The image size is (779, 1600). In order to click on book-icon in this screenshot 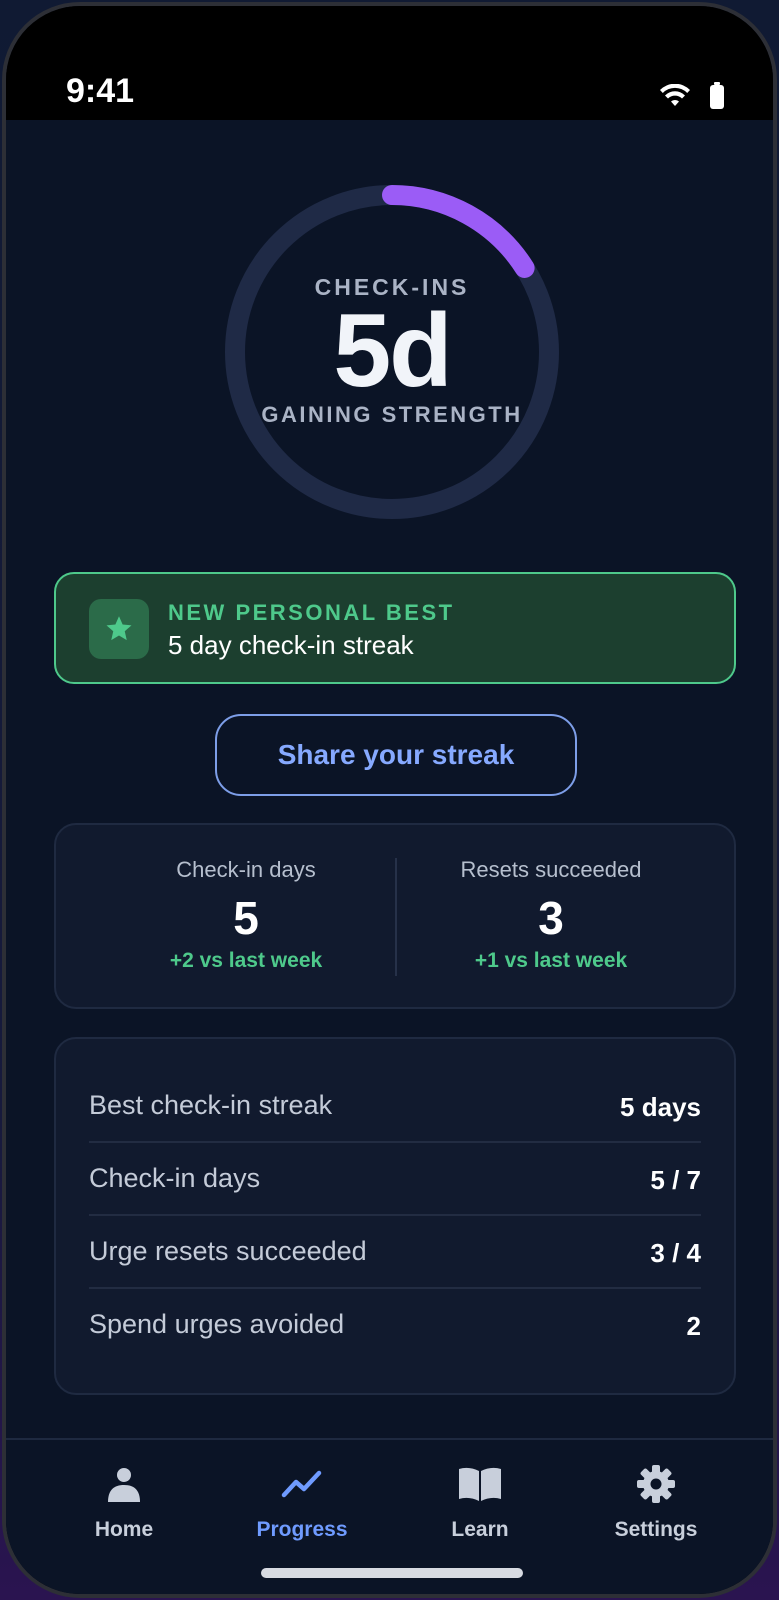, I will do `click(480, 1484)`.